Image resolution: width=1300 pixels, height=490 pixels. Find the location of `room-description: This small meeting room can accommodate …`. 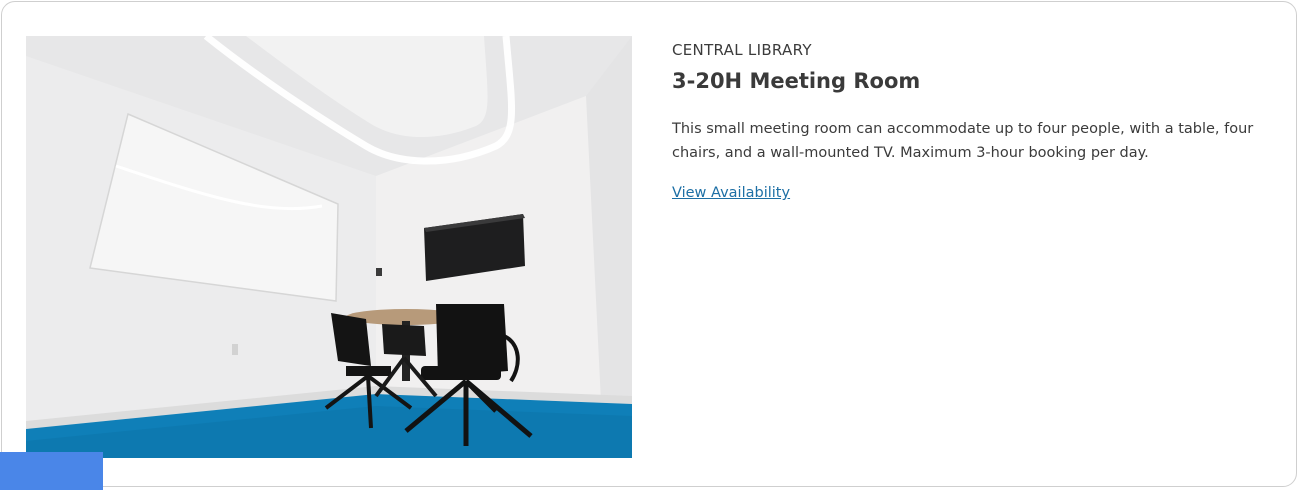

room-description: This small meeting room can accommodate … is located at coordinates (963, 141).